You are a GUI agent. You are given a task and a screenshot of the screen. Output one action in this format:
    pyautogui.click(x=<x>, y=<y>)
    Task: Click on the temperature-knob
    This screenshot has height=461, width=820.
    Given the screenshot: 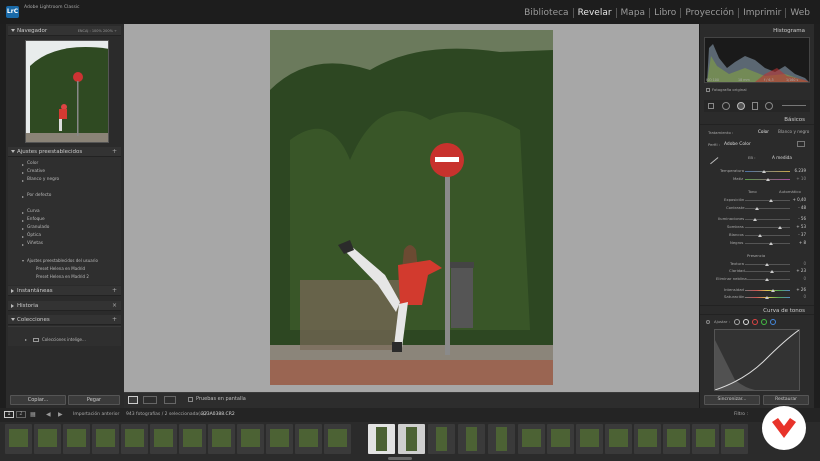 What is the action you would take?
    pyautogui.click(x=764, y=171)
    